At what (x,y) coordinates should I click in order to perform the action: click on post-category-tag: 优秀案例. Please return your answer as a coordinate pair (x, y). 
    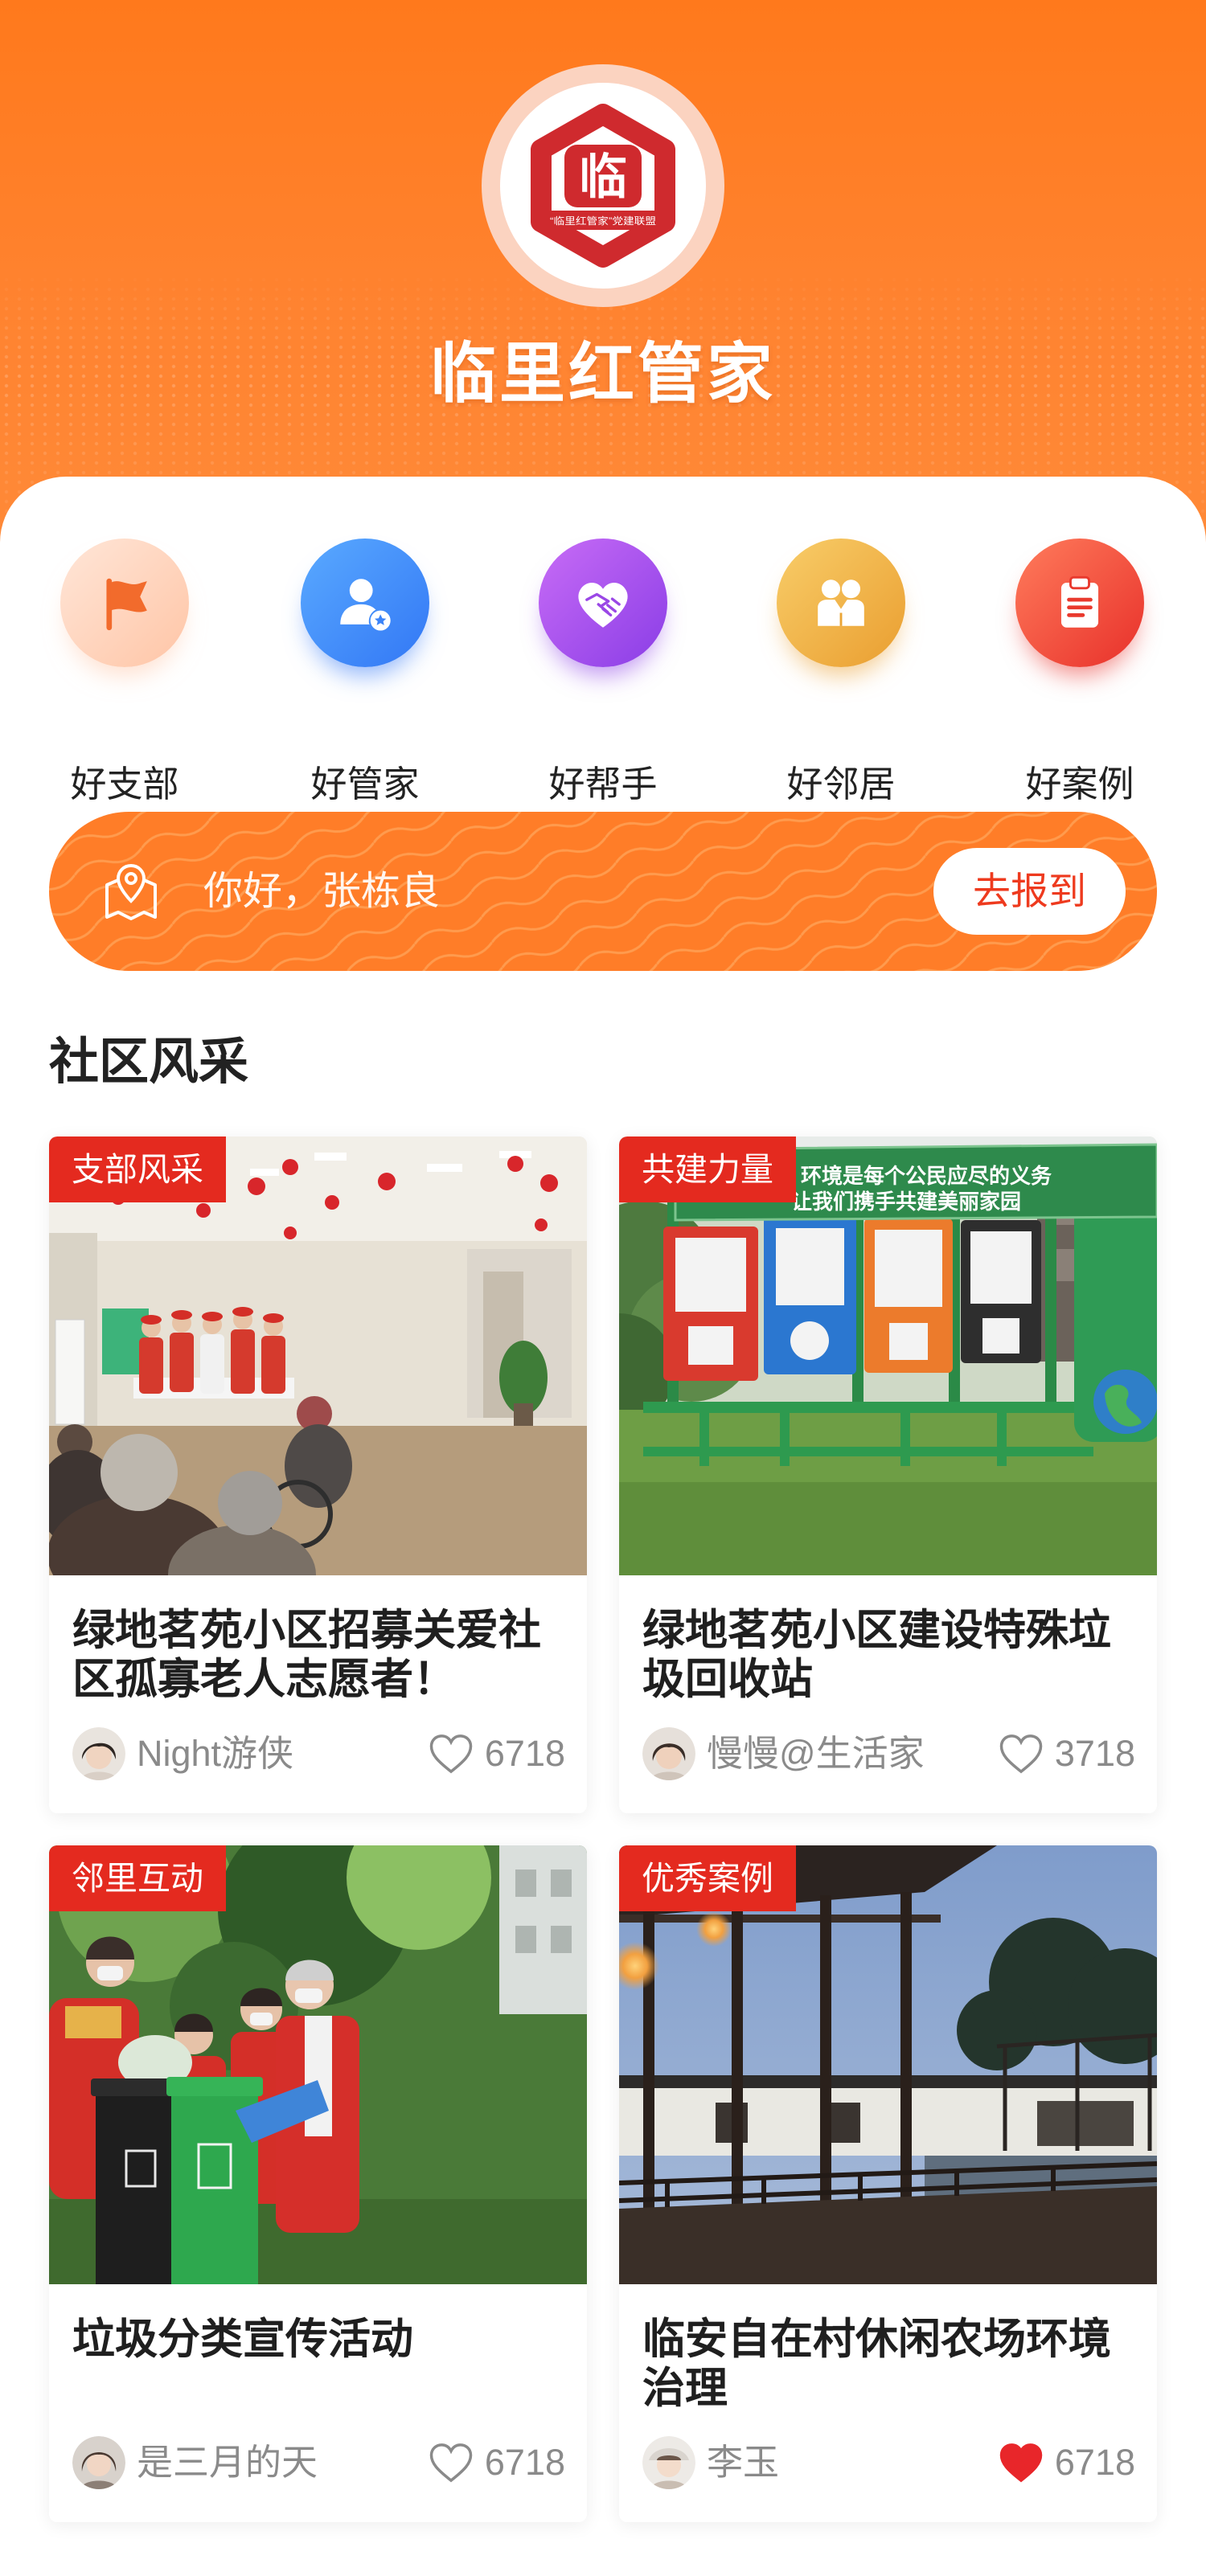
    Looking at the image, I should click on (707, 1878).